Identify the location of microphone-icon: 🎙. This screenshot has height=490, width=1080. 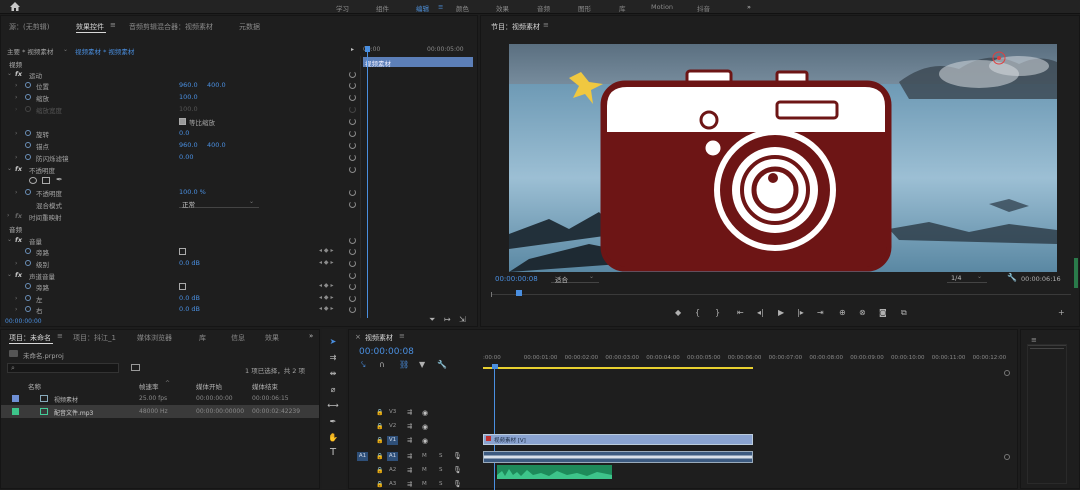
(457, 470).